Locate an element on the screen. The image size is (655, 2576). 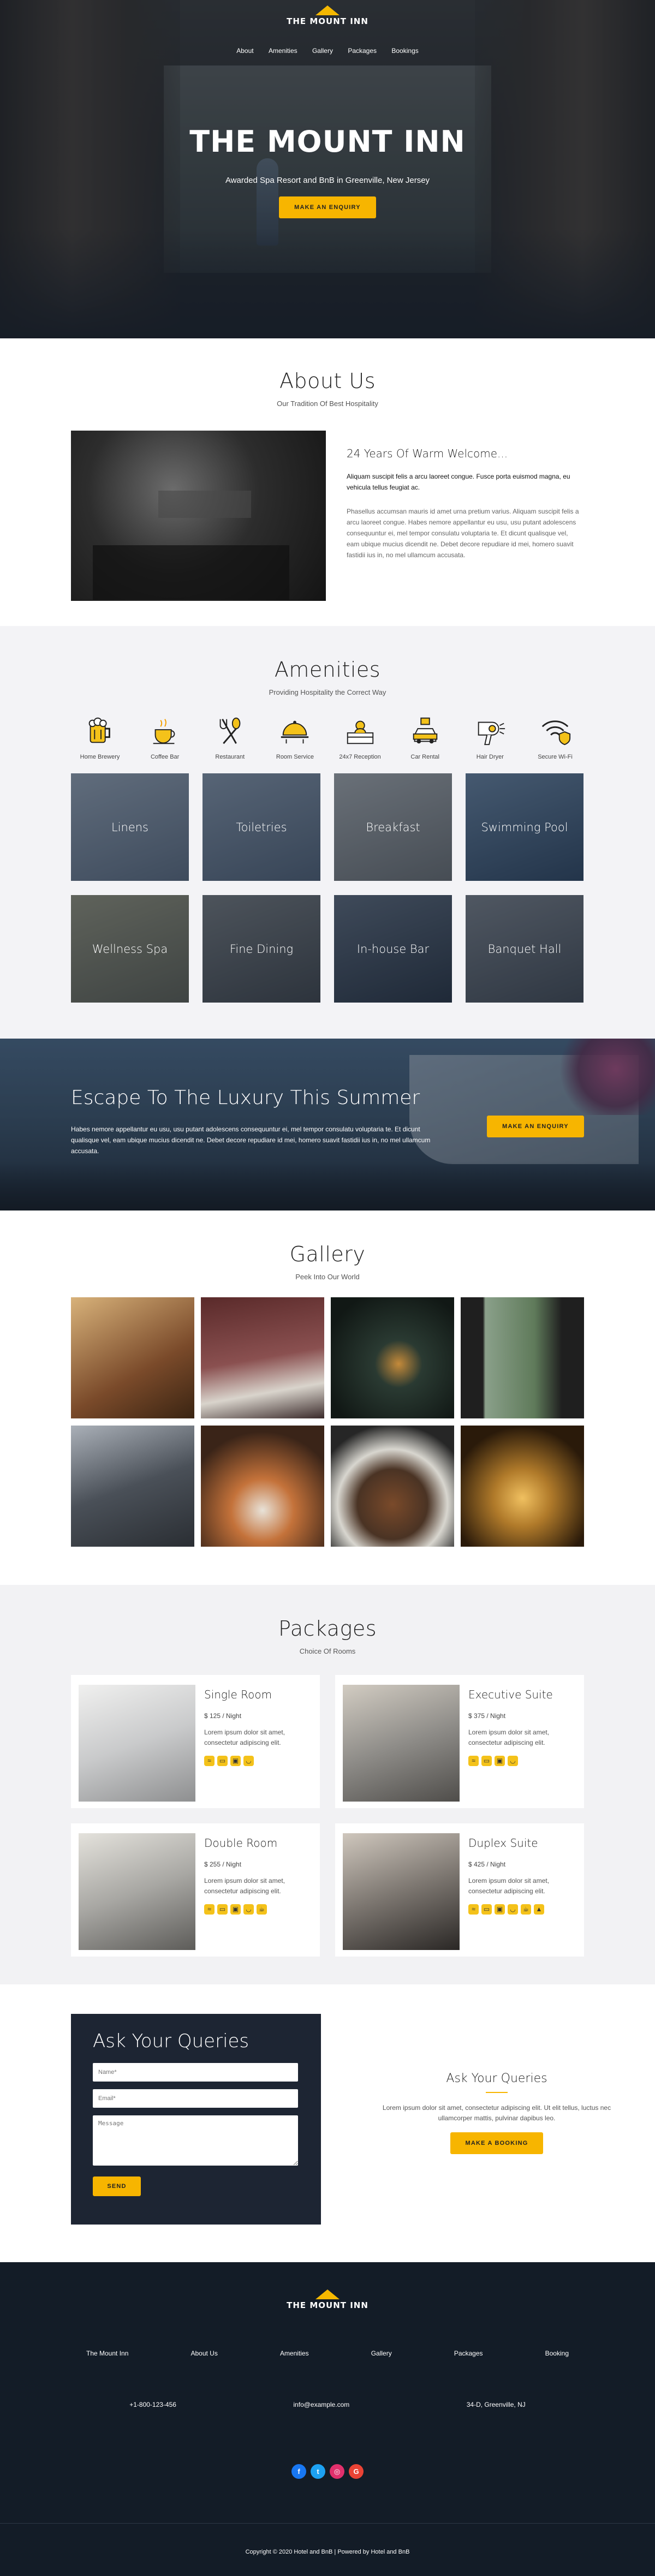
tile-label: In-house Bar is located at coordinates (393, 949).